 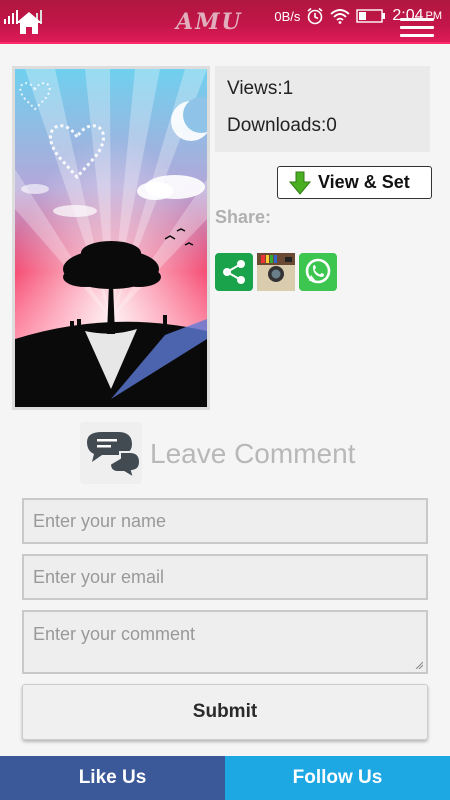 What do you see at coordinates (225, 577) in the screenshot?
I see `email-input: Enter your email` at bounding box center [225, 577].